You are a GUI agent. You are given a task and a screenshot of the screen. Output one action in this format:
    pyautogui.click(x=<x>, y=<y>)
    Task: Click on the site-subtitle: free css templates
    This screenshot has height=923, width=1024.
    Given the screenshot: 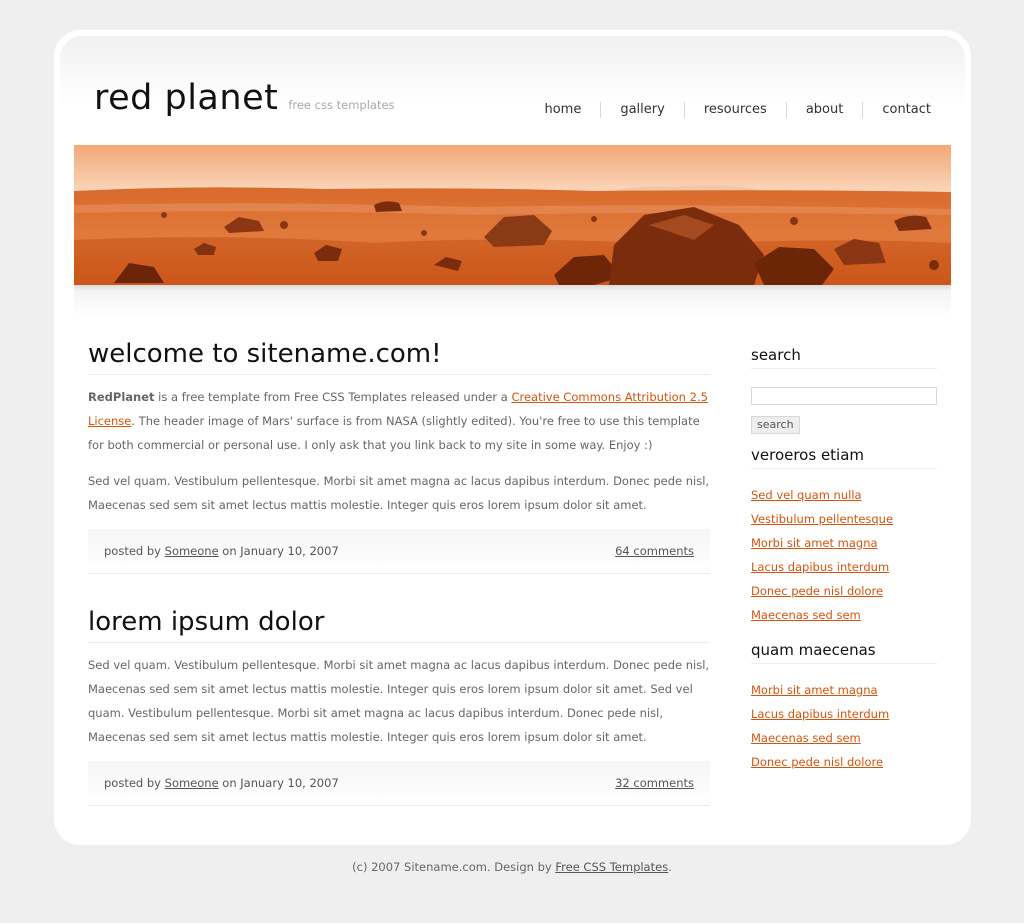 What is the action you would take?
    pyautogui.click(x=341, y=105)
    